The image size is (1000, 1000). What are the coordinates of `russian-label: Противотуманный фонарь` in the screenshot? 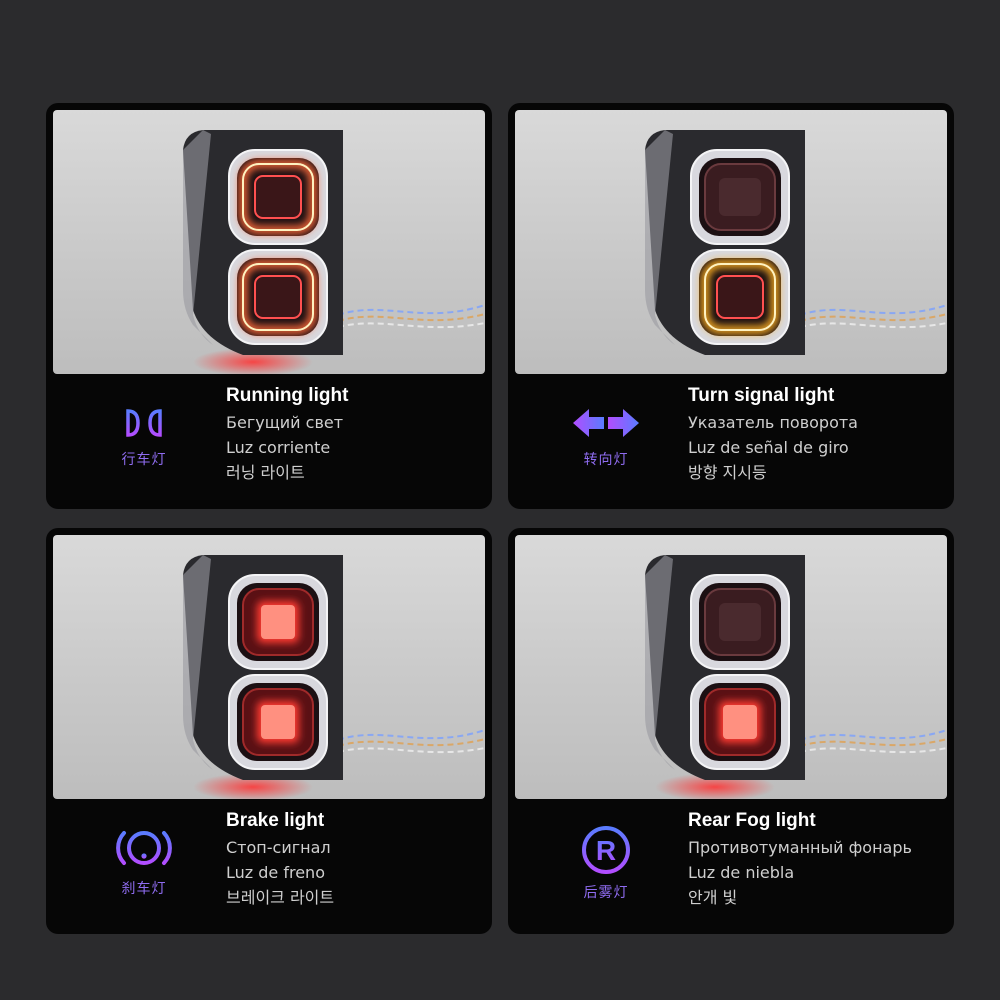 It's located at (800, 847).